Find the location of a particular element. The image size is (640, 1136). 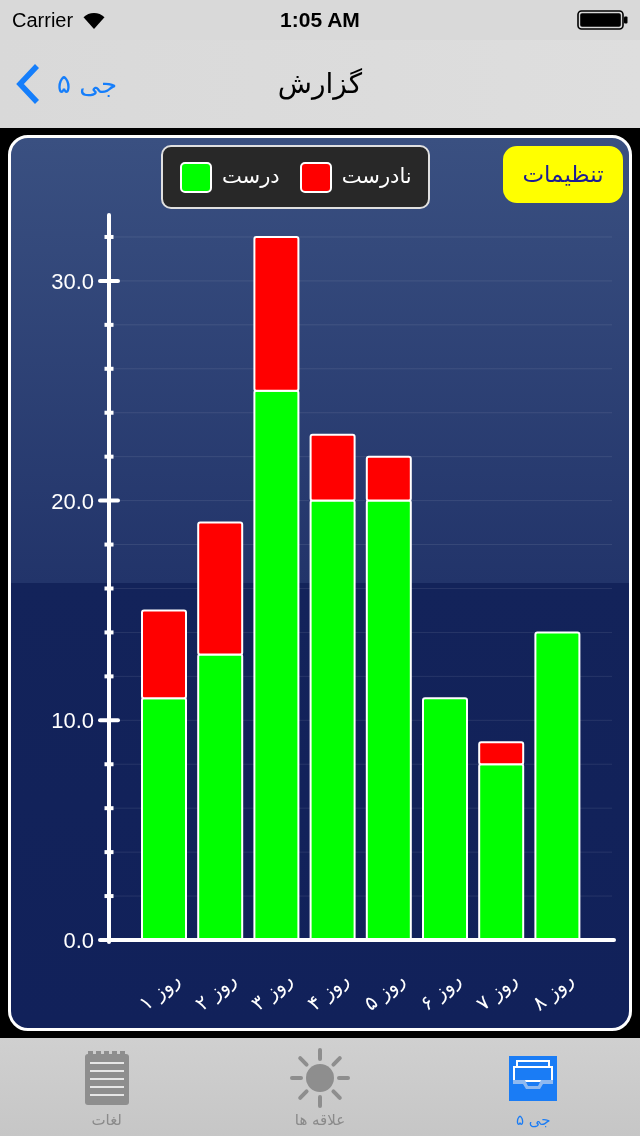

status-time: 1:05 AM is located at coordinates (320, 20).